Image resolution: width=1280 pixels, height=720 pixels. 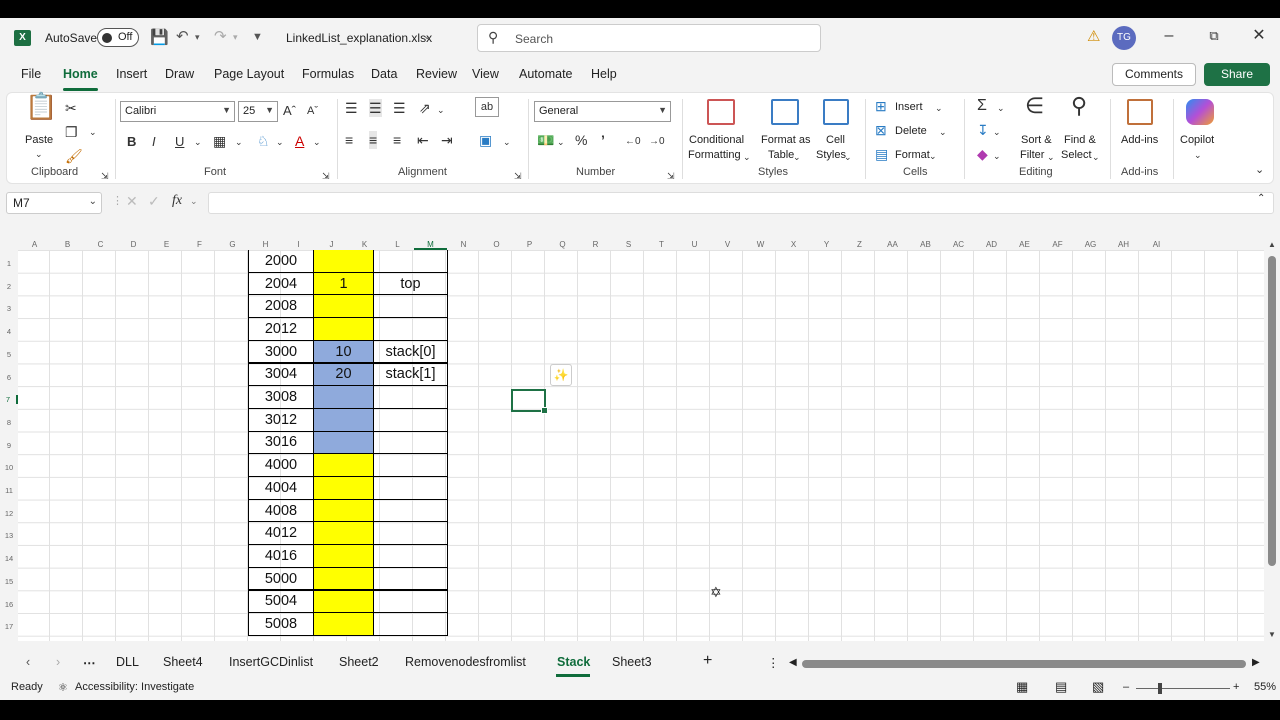 I want to click on column-header: O, so click(x=496, y=245).